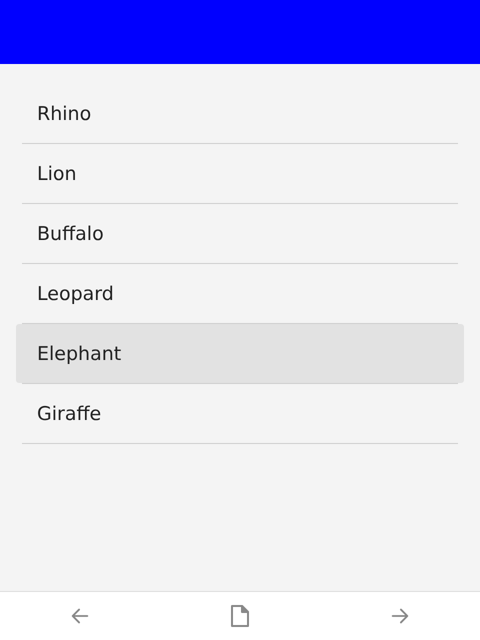 The image size is (480, 640). What do you see at coordinates (240, 616) in the screenshot?
I see `document-icon` at bounding box center [240, 616].